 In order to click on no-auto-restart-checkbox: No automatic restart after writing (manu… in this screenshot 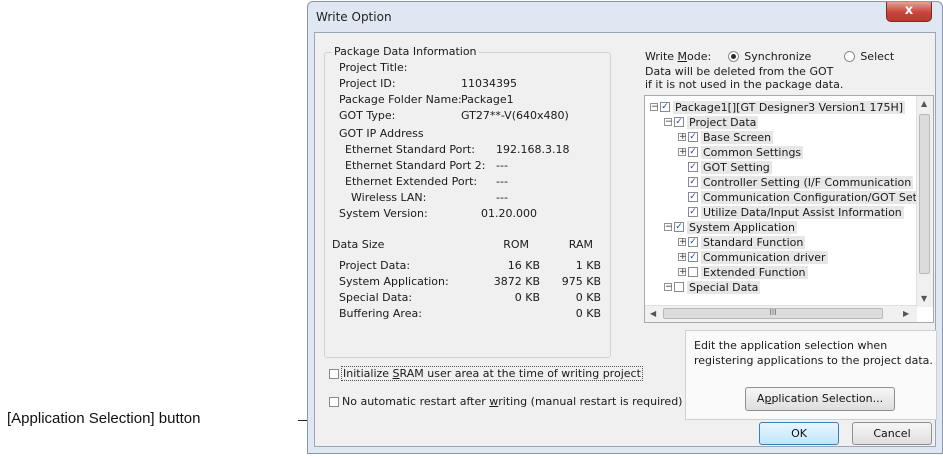, I will do `click(505, 401)`.